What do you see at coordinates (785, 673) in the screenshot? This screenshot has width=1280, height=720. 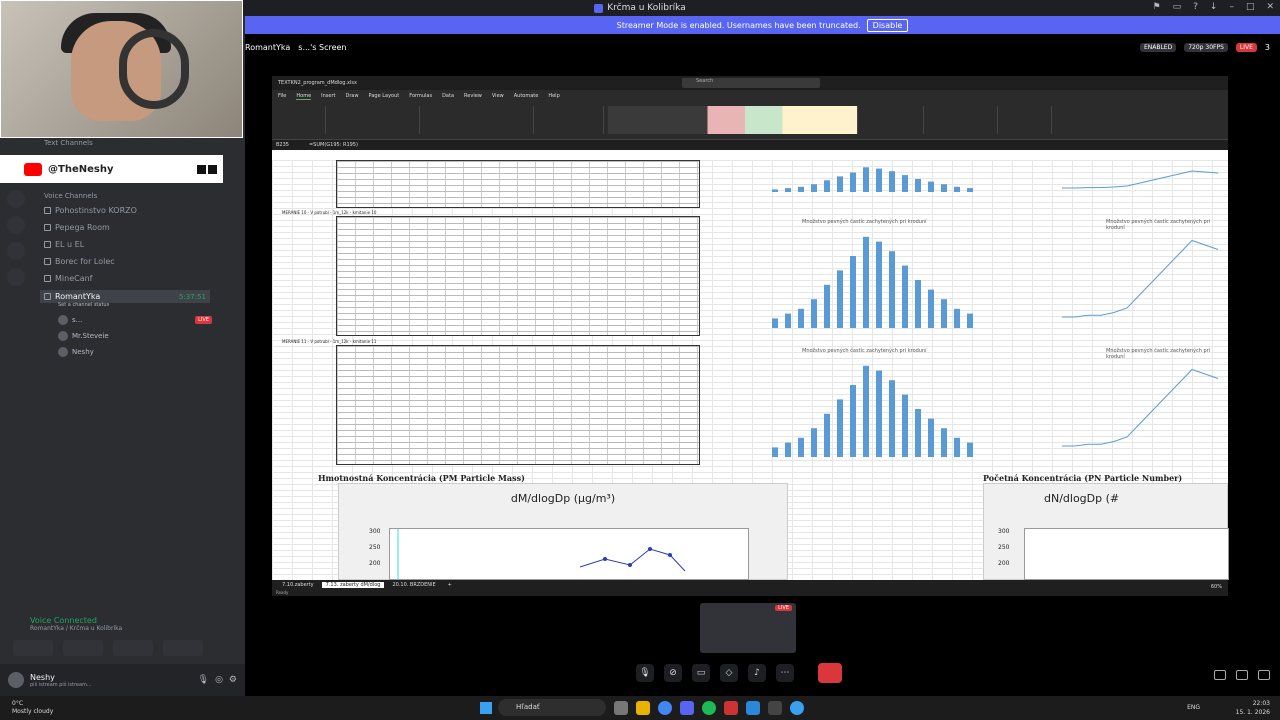 I see `more-icon: ⋯` at bounding box center [785, 673].